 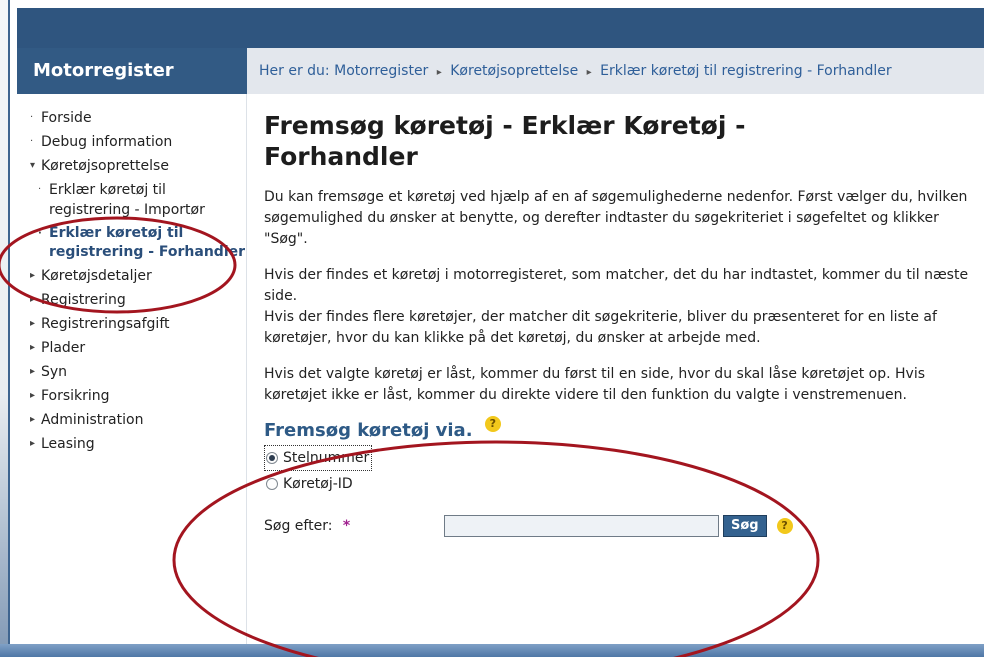 I want to click on required-marker: *, so click(x=346, y=526).